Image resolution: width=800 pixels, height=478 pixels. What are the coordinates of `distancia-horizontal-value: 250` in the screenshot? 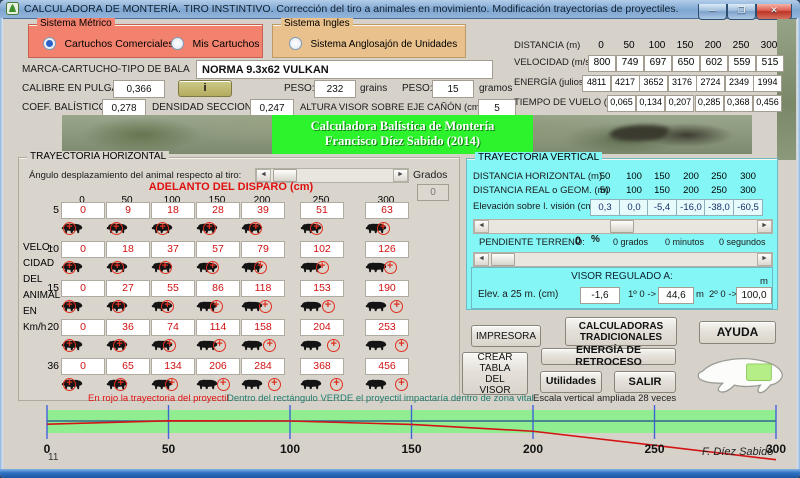 It's located at (719, 176).